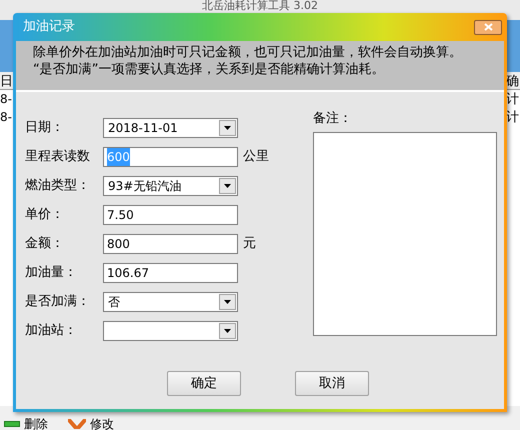 The image size is (520, 430). I want to click on unit-label: 公里, so click(256, 157).